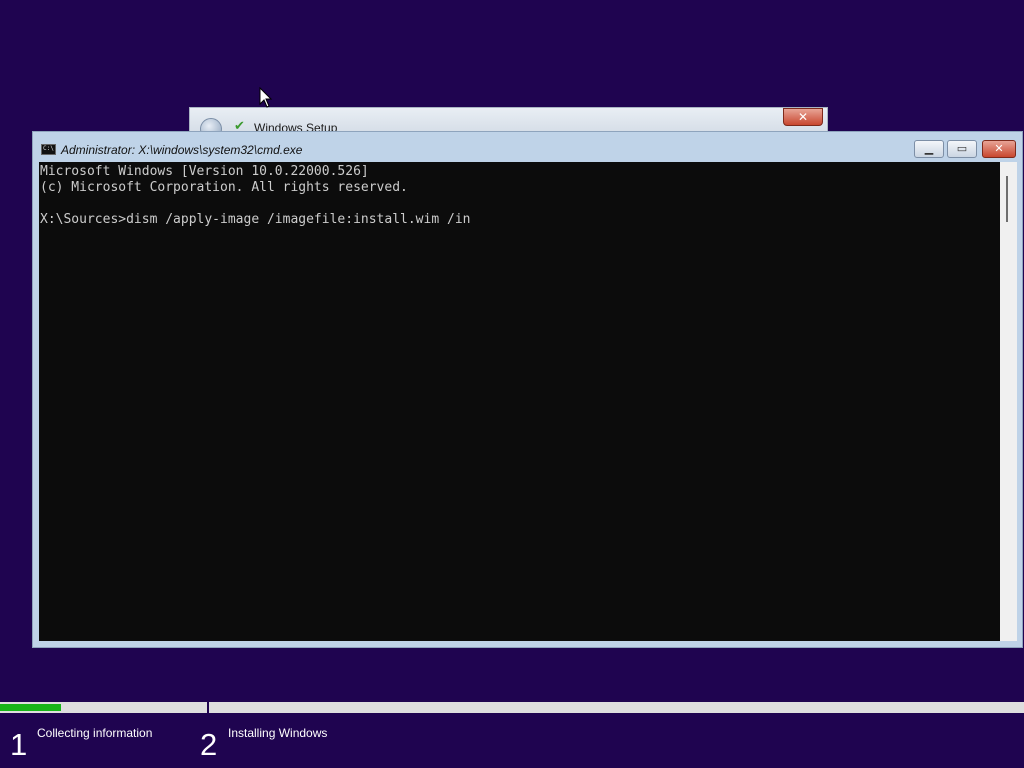 This screenshot has width=1024, height=768. Describe the element at coordinates (48, 149) in the screenshot. I see `cmd-app-icon: C:\` at that location.